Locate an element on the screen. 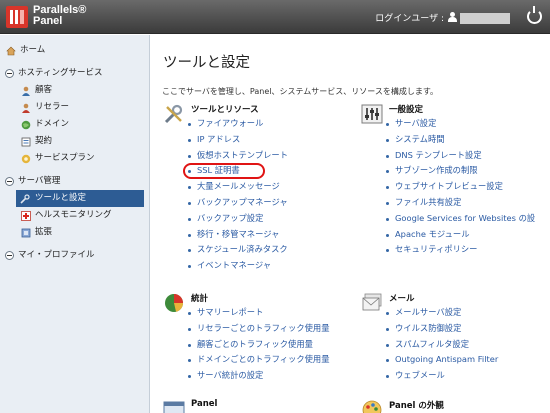 The width and height of the screenshot is (550, 413). list-item: サブゾーン作成の制限 is located at coordinates (460, 171).